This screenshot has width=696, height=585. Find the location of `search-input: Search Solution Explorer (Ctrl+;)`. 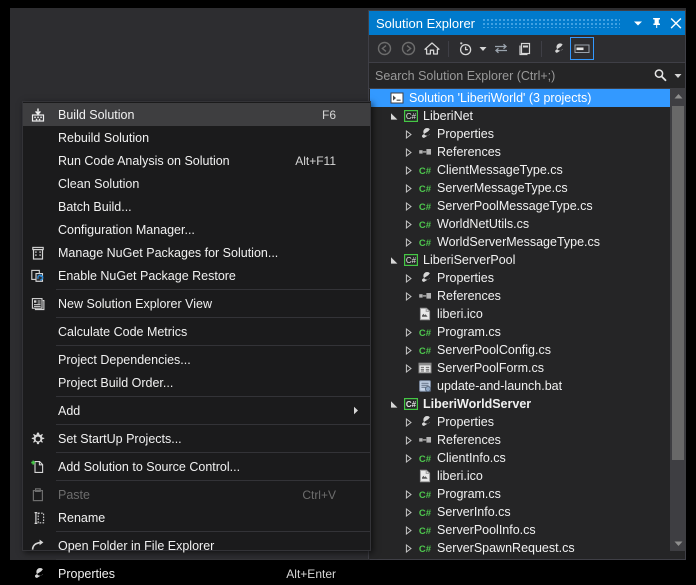

search-input: Search Solution Explorer (Ctrl+;) is located at coordinates (509, 76).